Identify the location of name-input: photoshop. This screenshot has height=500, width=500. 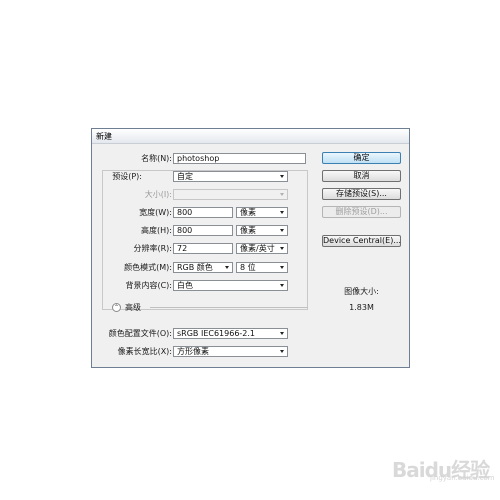
(239, 158).